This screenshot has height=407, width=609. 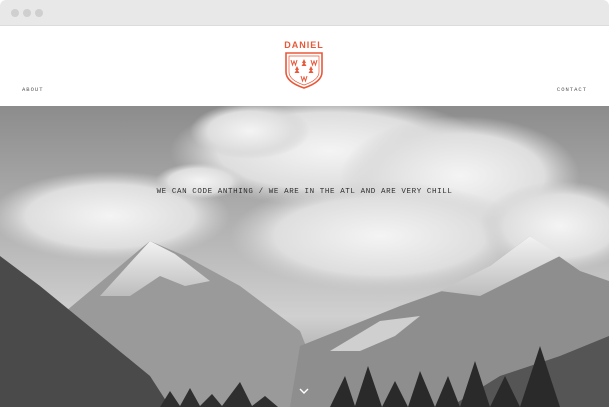 What do you see at coordinates (15, 13) in the screenshot?
I see `window-dot-close` at bounding box center [15, 13].